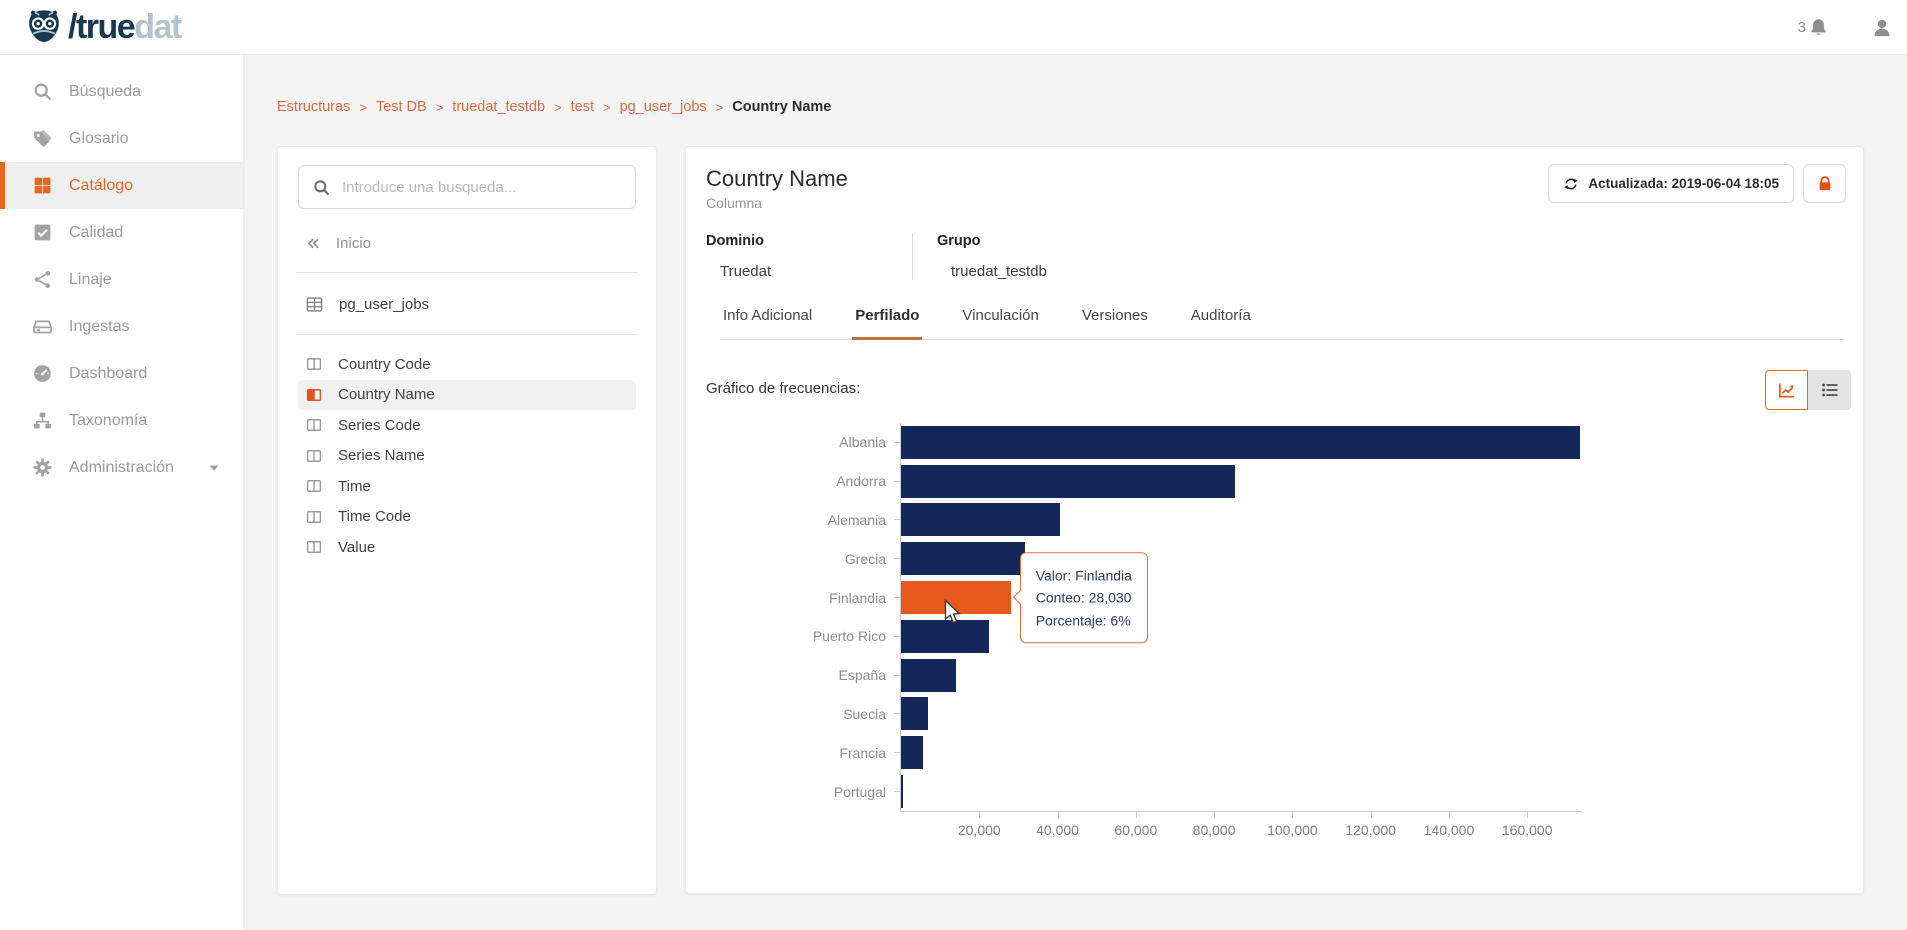 The width and height of the screenshot is (1907, 930). I want to click on chart-bar-suecia, so click(915, 714).